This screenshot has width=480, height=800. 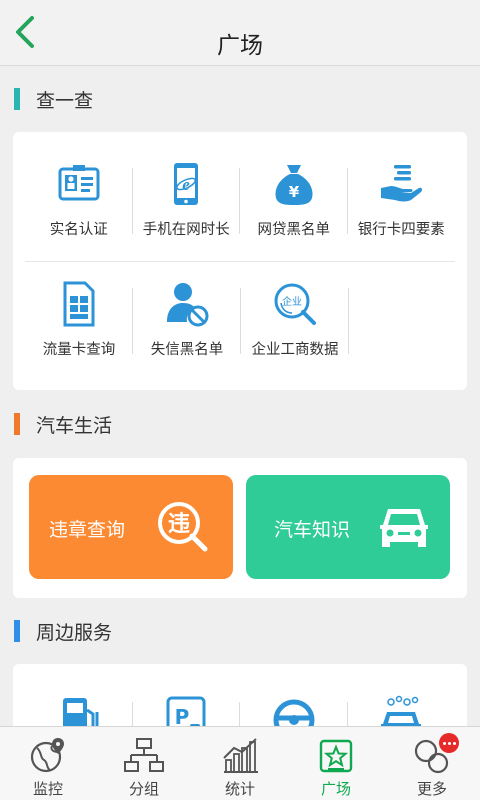 What do you see at coordinates (401, 230) in the screenshot?
I see `check-item-label: 银行卡四要素` at bounding box center [401, 230].